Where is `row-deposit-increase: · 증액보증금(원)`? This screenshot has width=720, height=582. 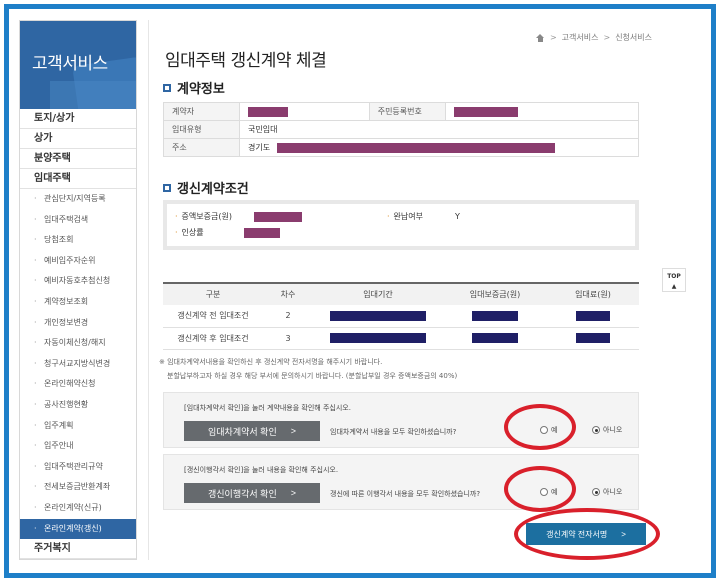
row-deposit-increase: · 증액보증금(원) is located at coordinates (238, 216).